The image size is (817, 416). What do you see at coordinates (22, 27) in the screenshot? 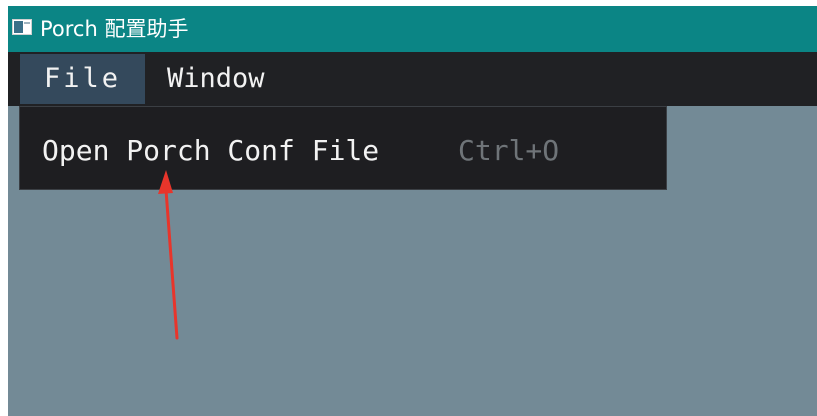
I see `app-window-icon` at bounding box center [22, 27].